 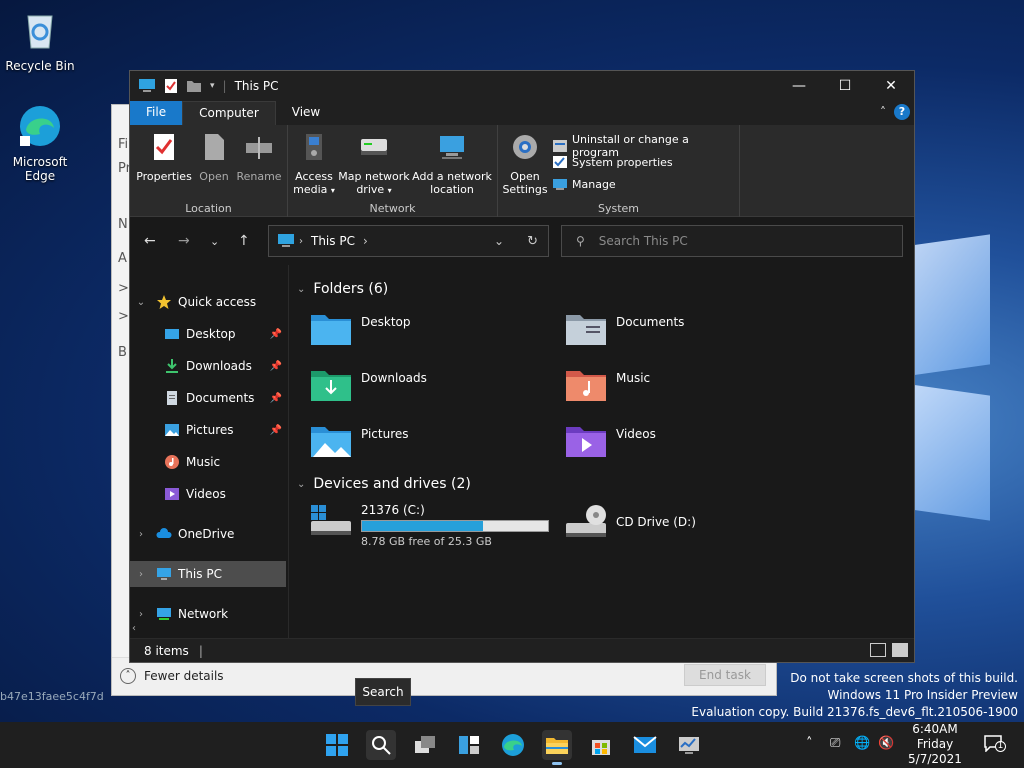 I want to click on close-button: ✕, so click(x=891, y=86).